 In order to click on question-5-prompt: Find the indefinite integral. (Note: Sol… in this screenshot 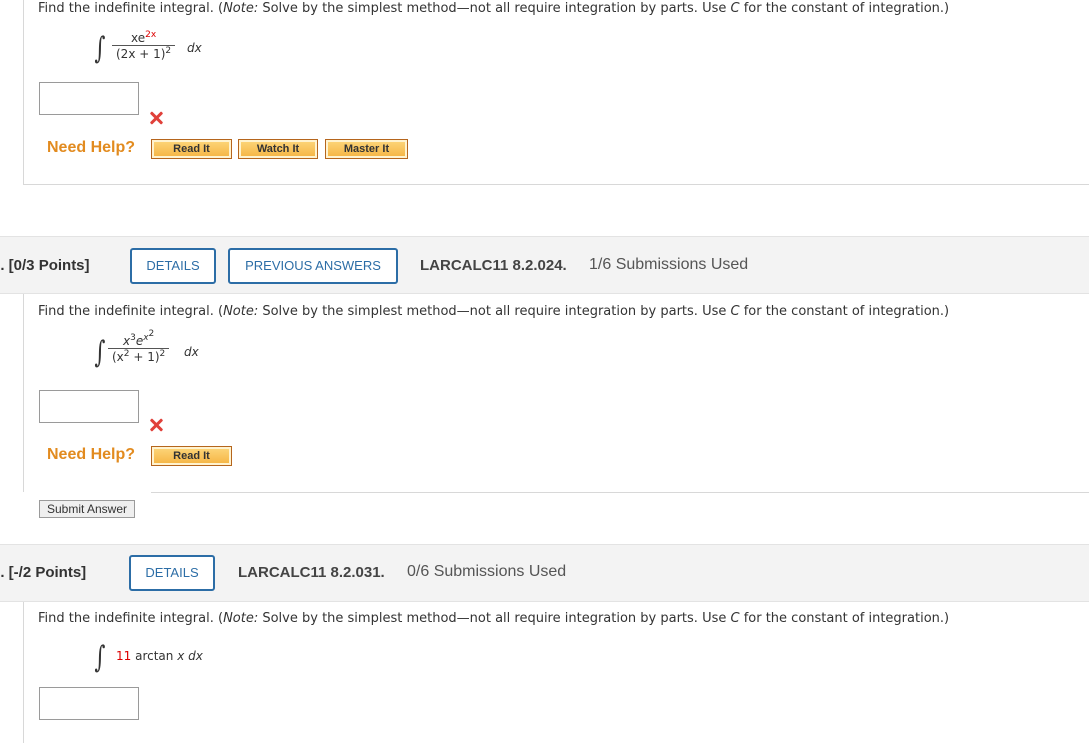, I will do `click(494, 311)`.